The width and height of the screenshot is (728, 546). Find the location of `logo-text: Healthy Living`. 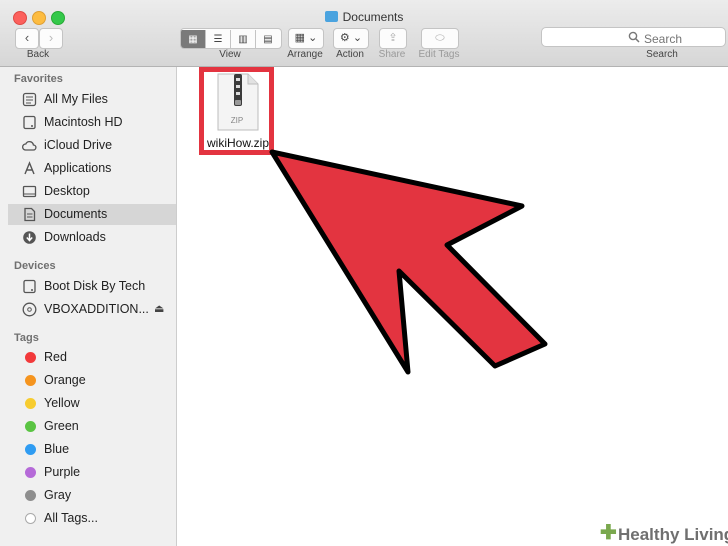

logo-text: Healthy Living is located at coordinates (673, 534).